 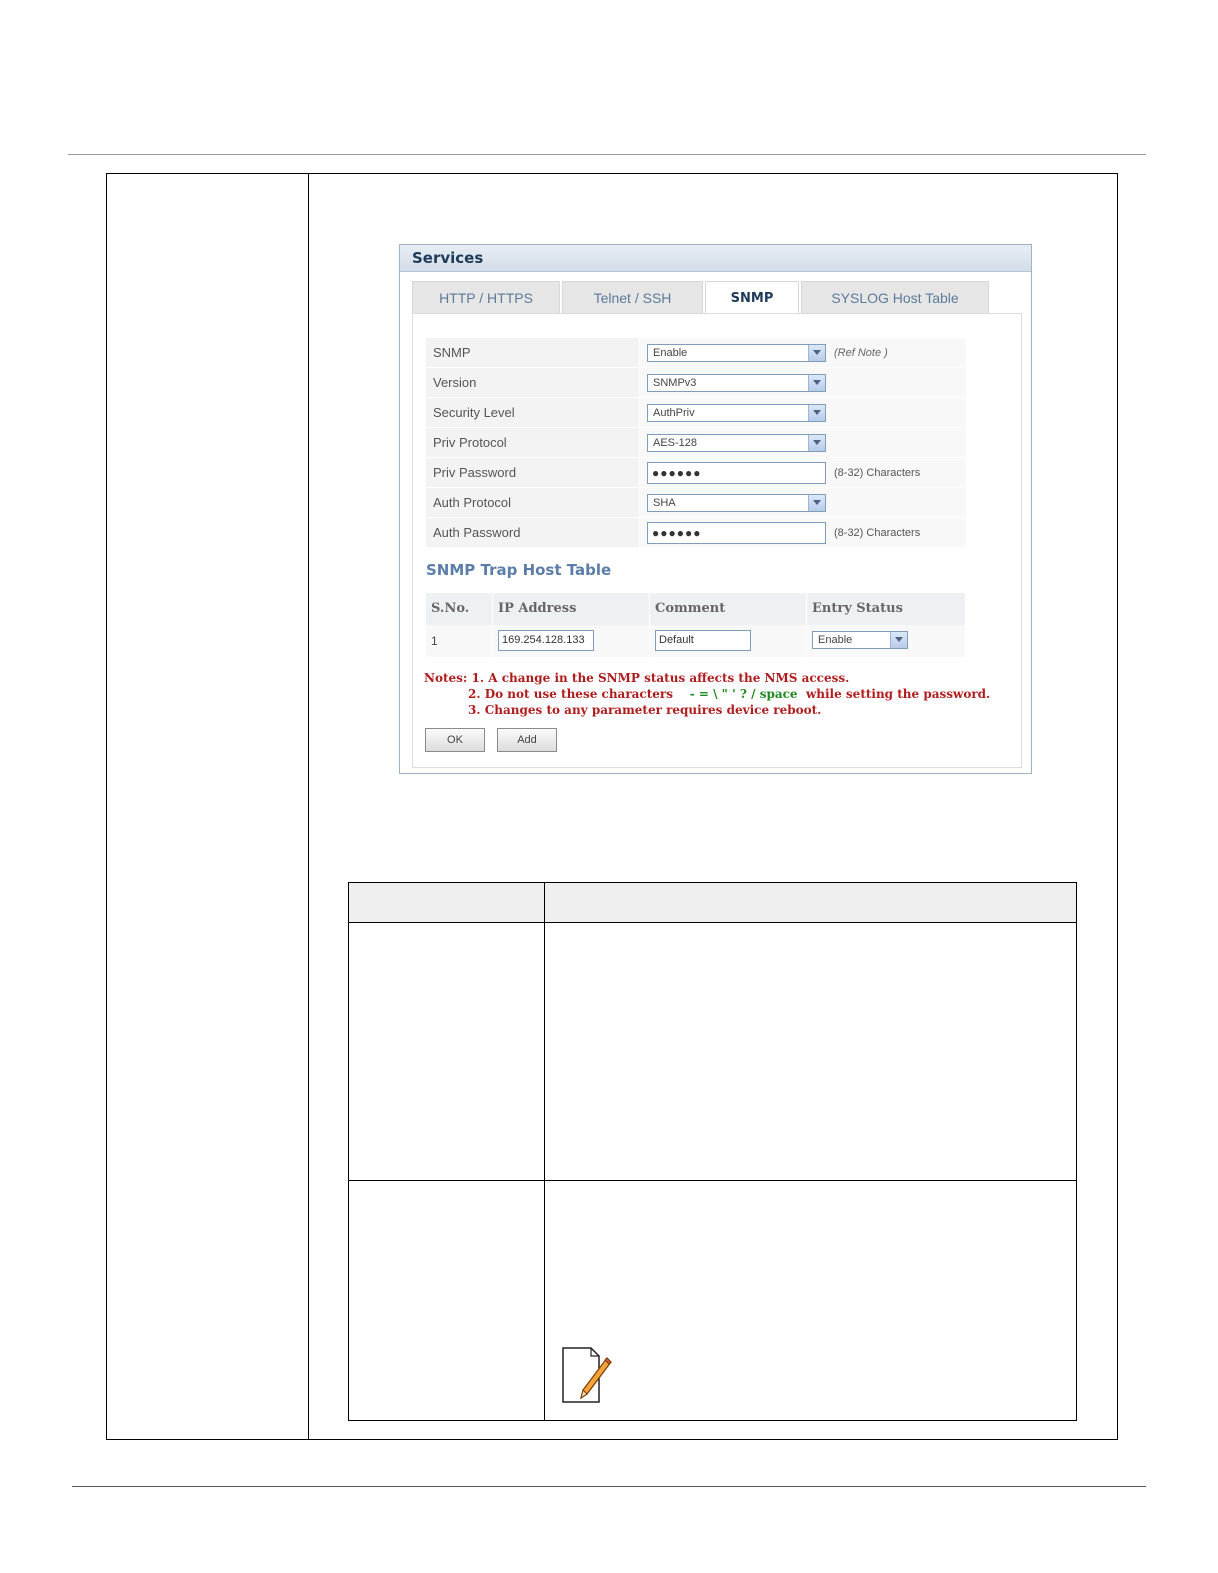 What do you see at coordinates (861, 353) in the screenshot?
I see `ref-note-hint: (Ref Note )` at bounding box center [861, 353].